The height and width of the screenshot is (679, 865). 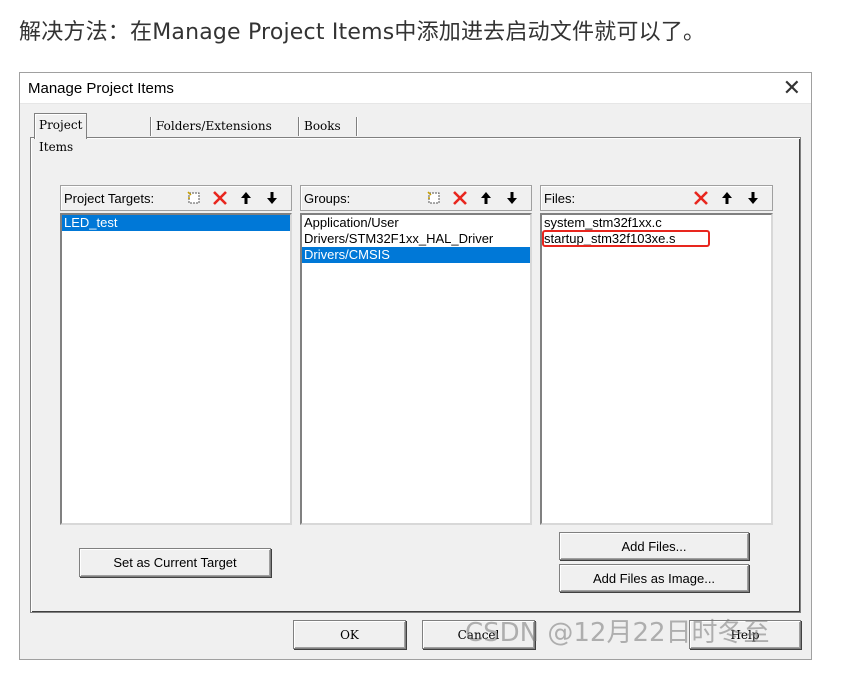 What do you see at coordinates (415, 88) in the screenshot?
I see `title-bar: Manage Project Items ✕` at bounding box center [415, 88].